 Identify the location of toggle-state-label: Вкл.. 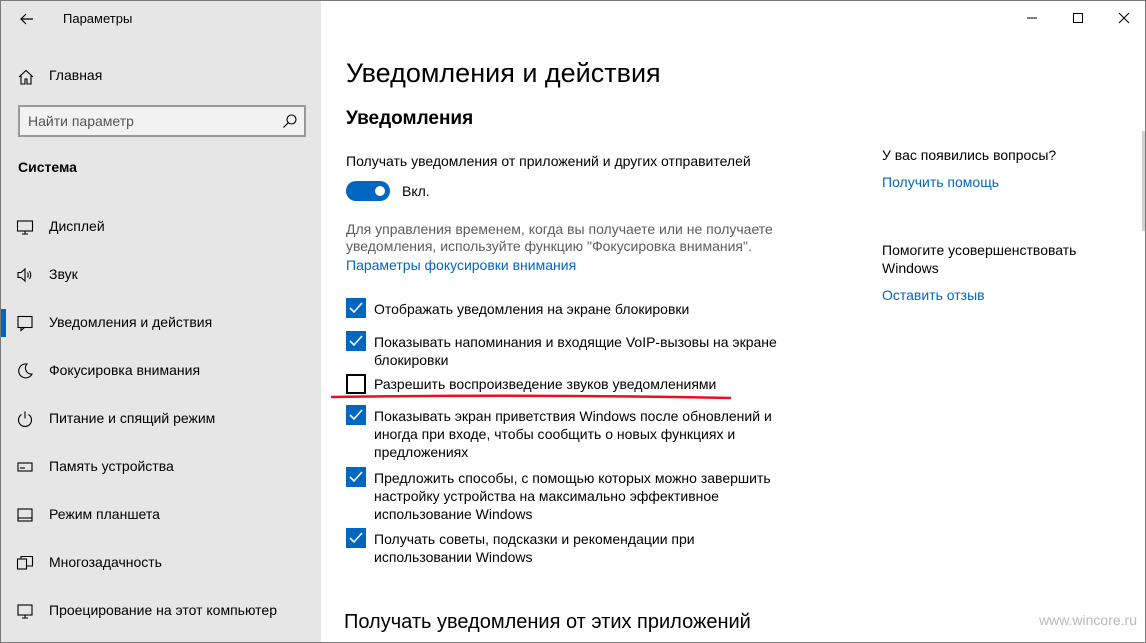
(416, 191).